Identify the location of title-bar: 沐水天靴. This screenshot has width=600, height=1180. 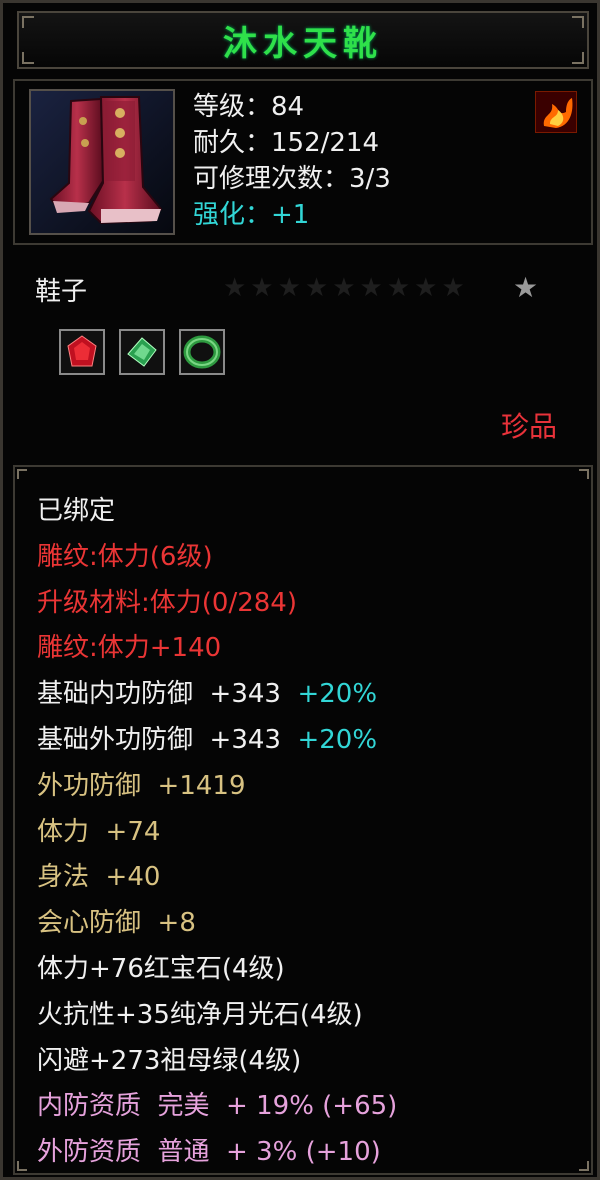
(303, 40).